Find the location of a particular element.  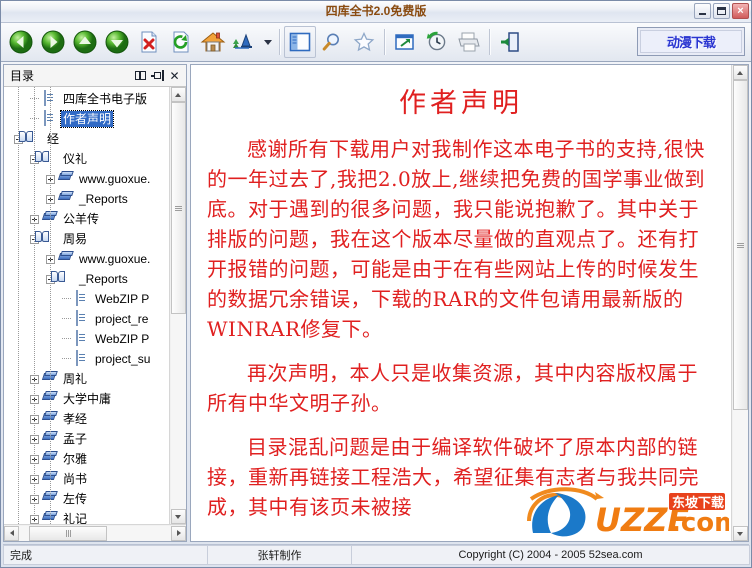

tree-item-label: 仪礼 is located at coordinates (75, 159).